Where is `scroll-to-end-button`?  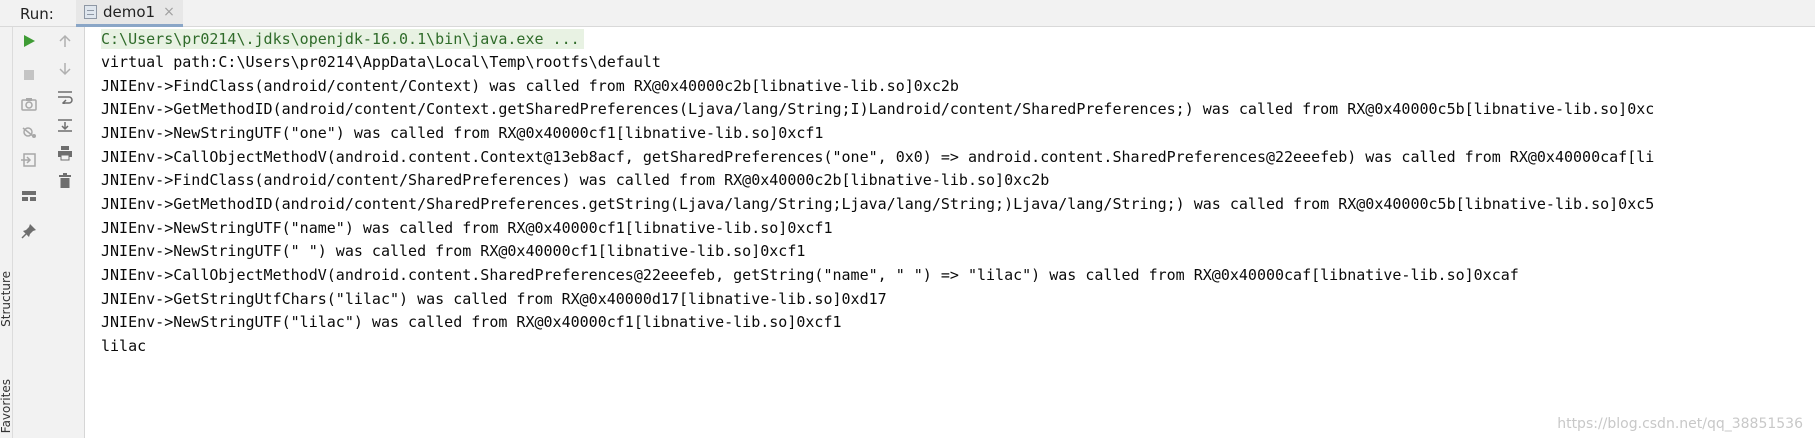
scroll-to-end-button is located at coordinates (65, 125).